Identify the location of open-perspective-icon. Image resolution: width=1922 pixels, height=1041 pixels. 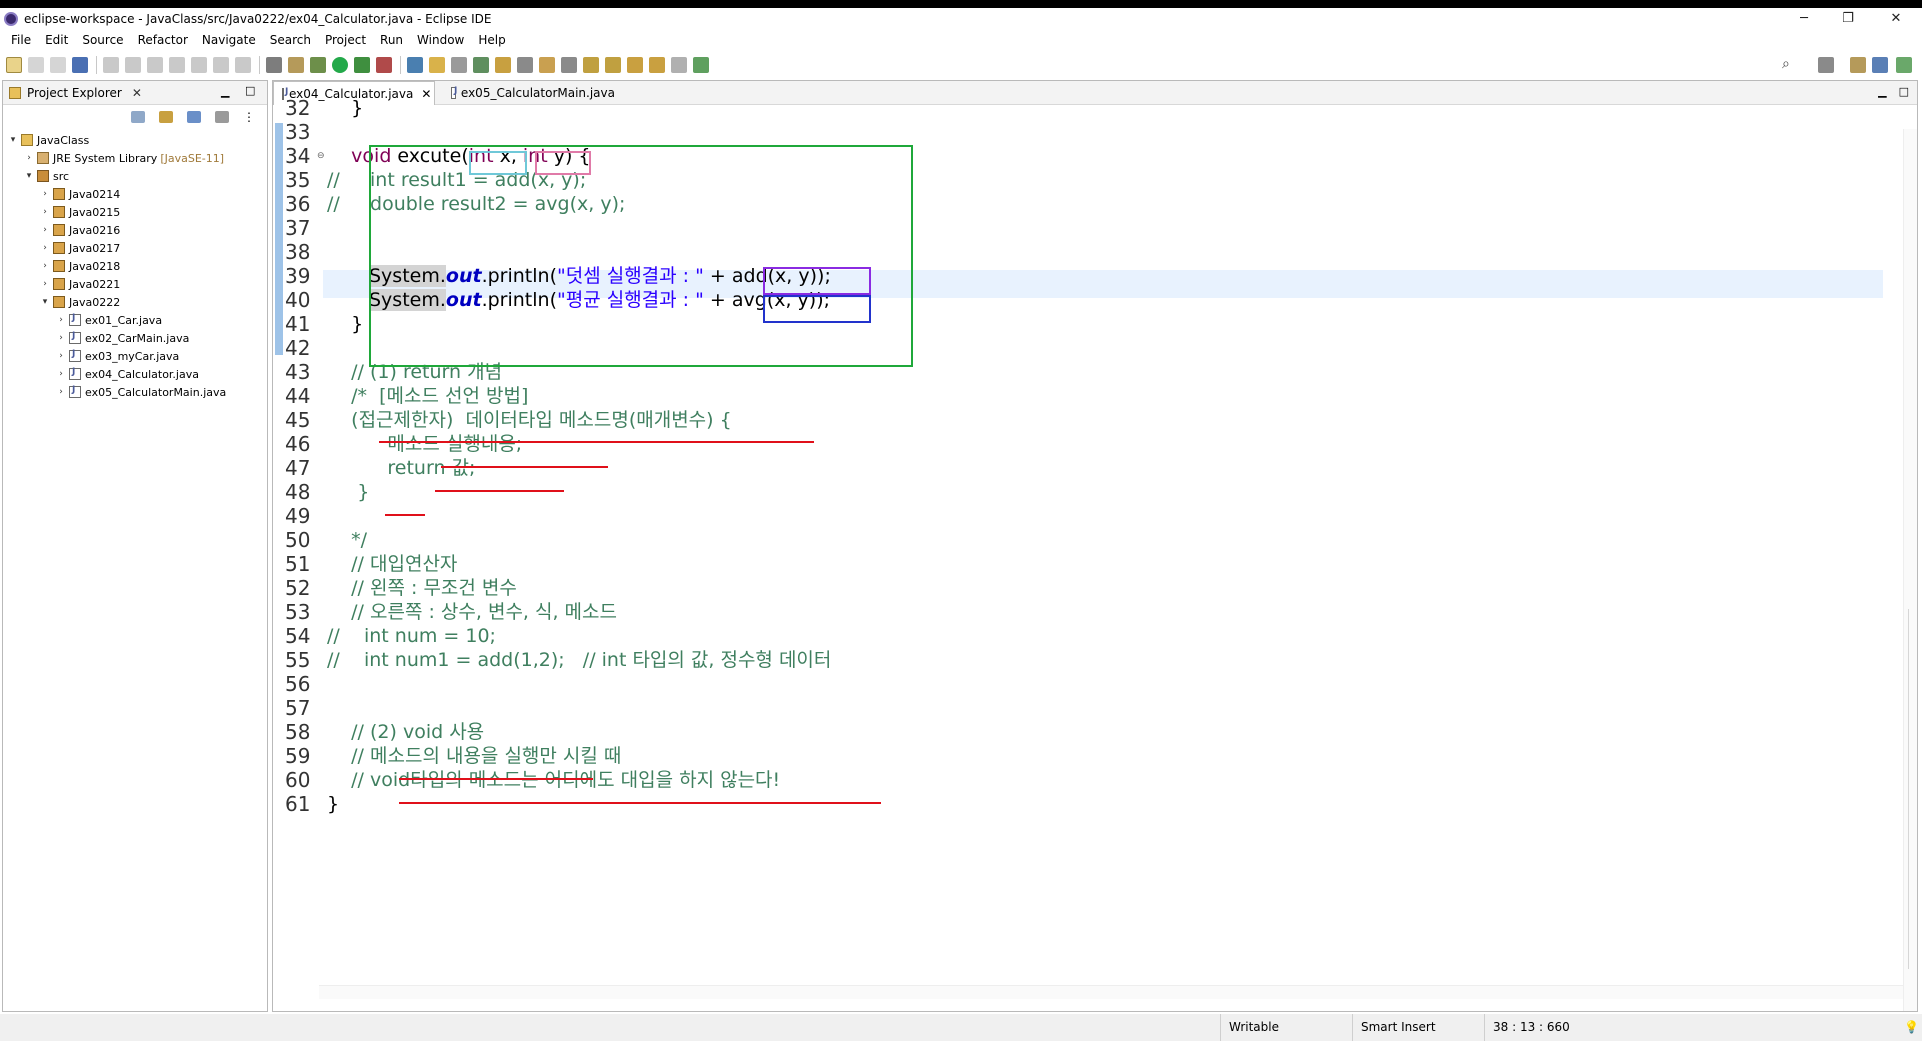
(1826, 65).